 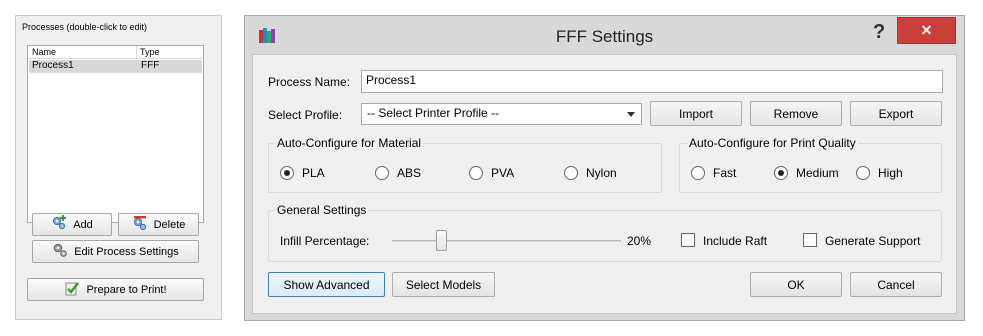 I want to click on printer-profile-value: -- Select Printer Profile --, so click(x=433, y=113).